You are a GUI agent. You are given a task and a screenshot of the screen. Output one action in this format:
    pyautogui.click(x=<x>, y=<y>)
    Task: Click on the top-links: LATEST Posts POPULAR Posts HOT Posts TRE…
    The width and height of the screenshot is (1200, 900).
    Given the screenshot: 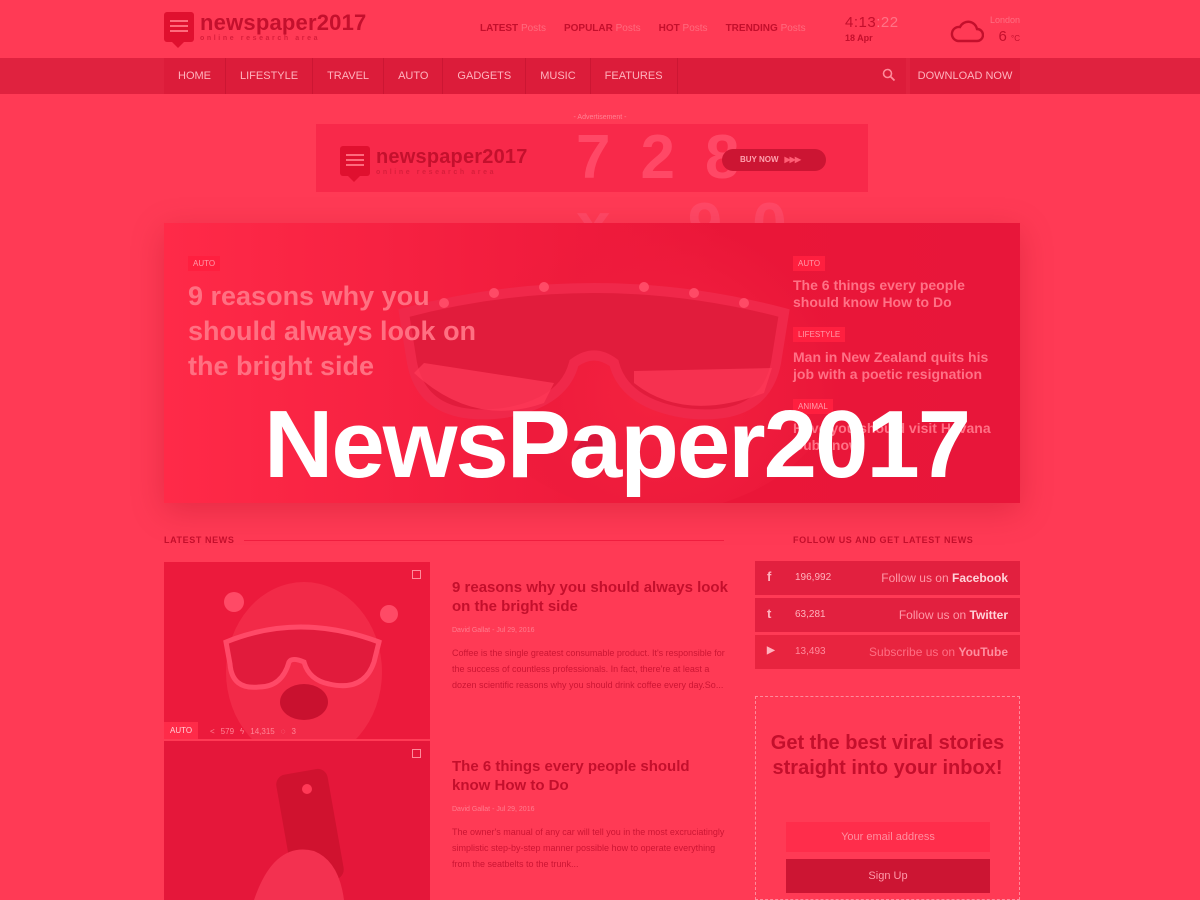 What is the action you would take?
    pyautogui.click(x=643, y=28)
    